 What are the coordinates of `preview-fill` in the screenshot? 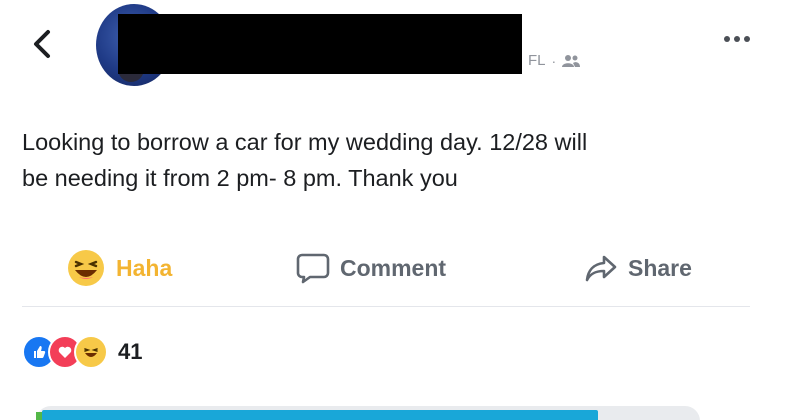 It's located at (320, 415).